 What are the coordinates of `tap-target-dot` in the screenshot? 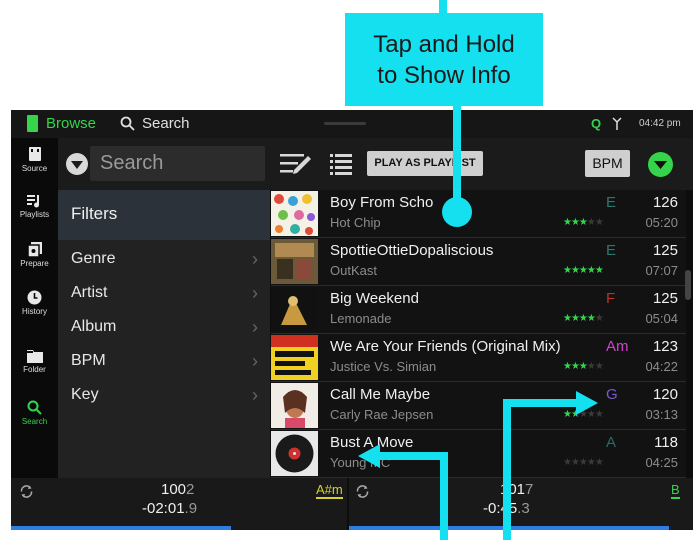 It's located at (457, 212).